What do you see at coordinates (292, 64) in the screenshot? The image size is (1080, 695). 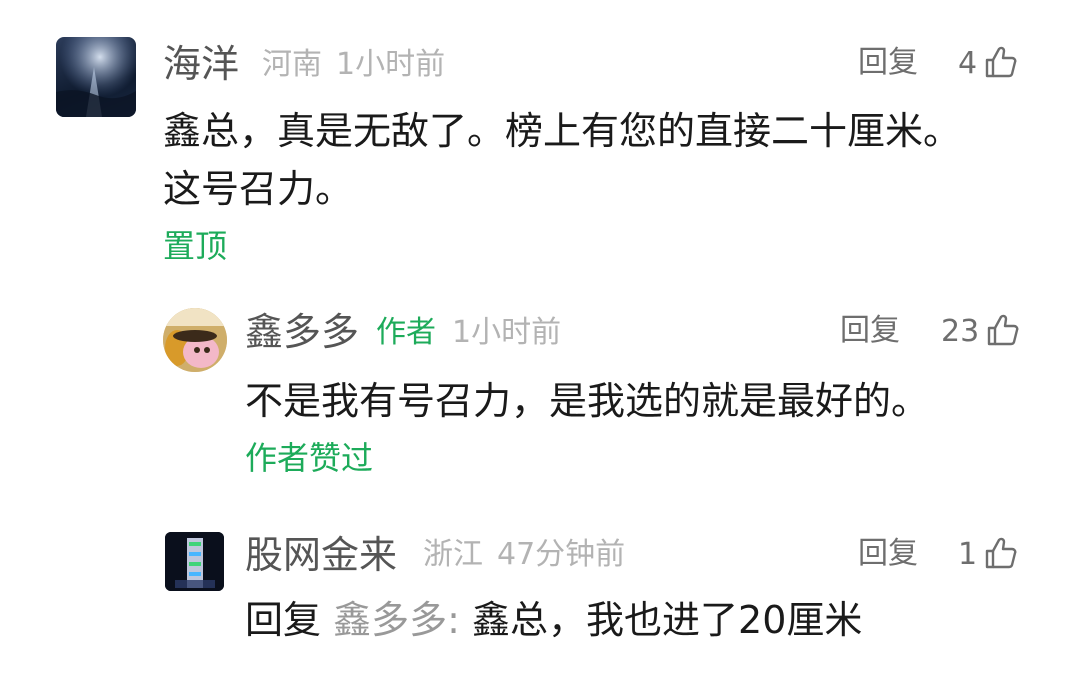 I see `comment-location: 河南` at bounding box center [292, 64].